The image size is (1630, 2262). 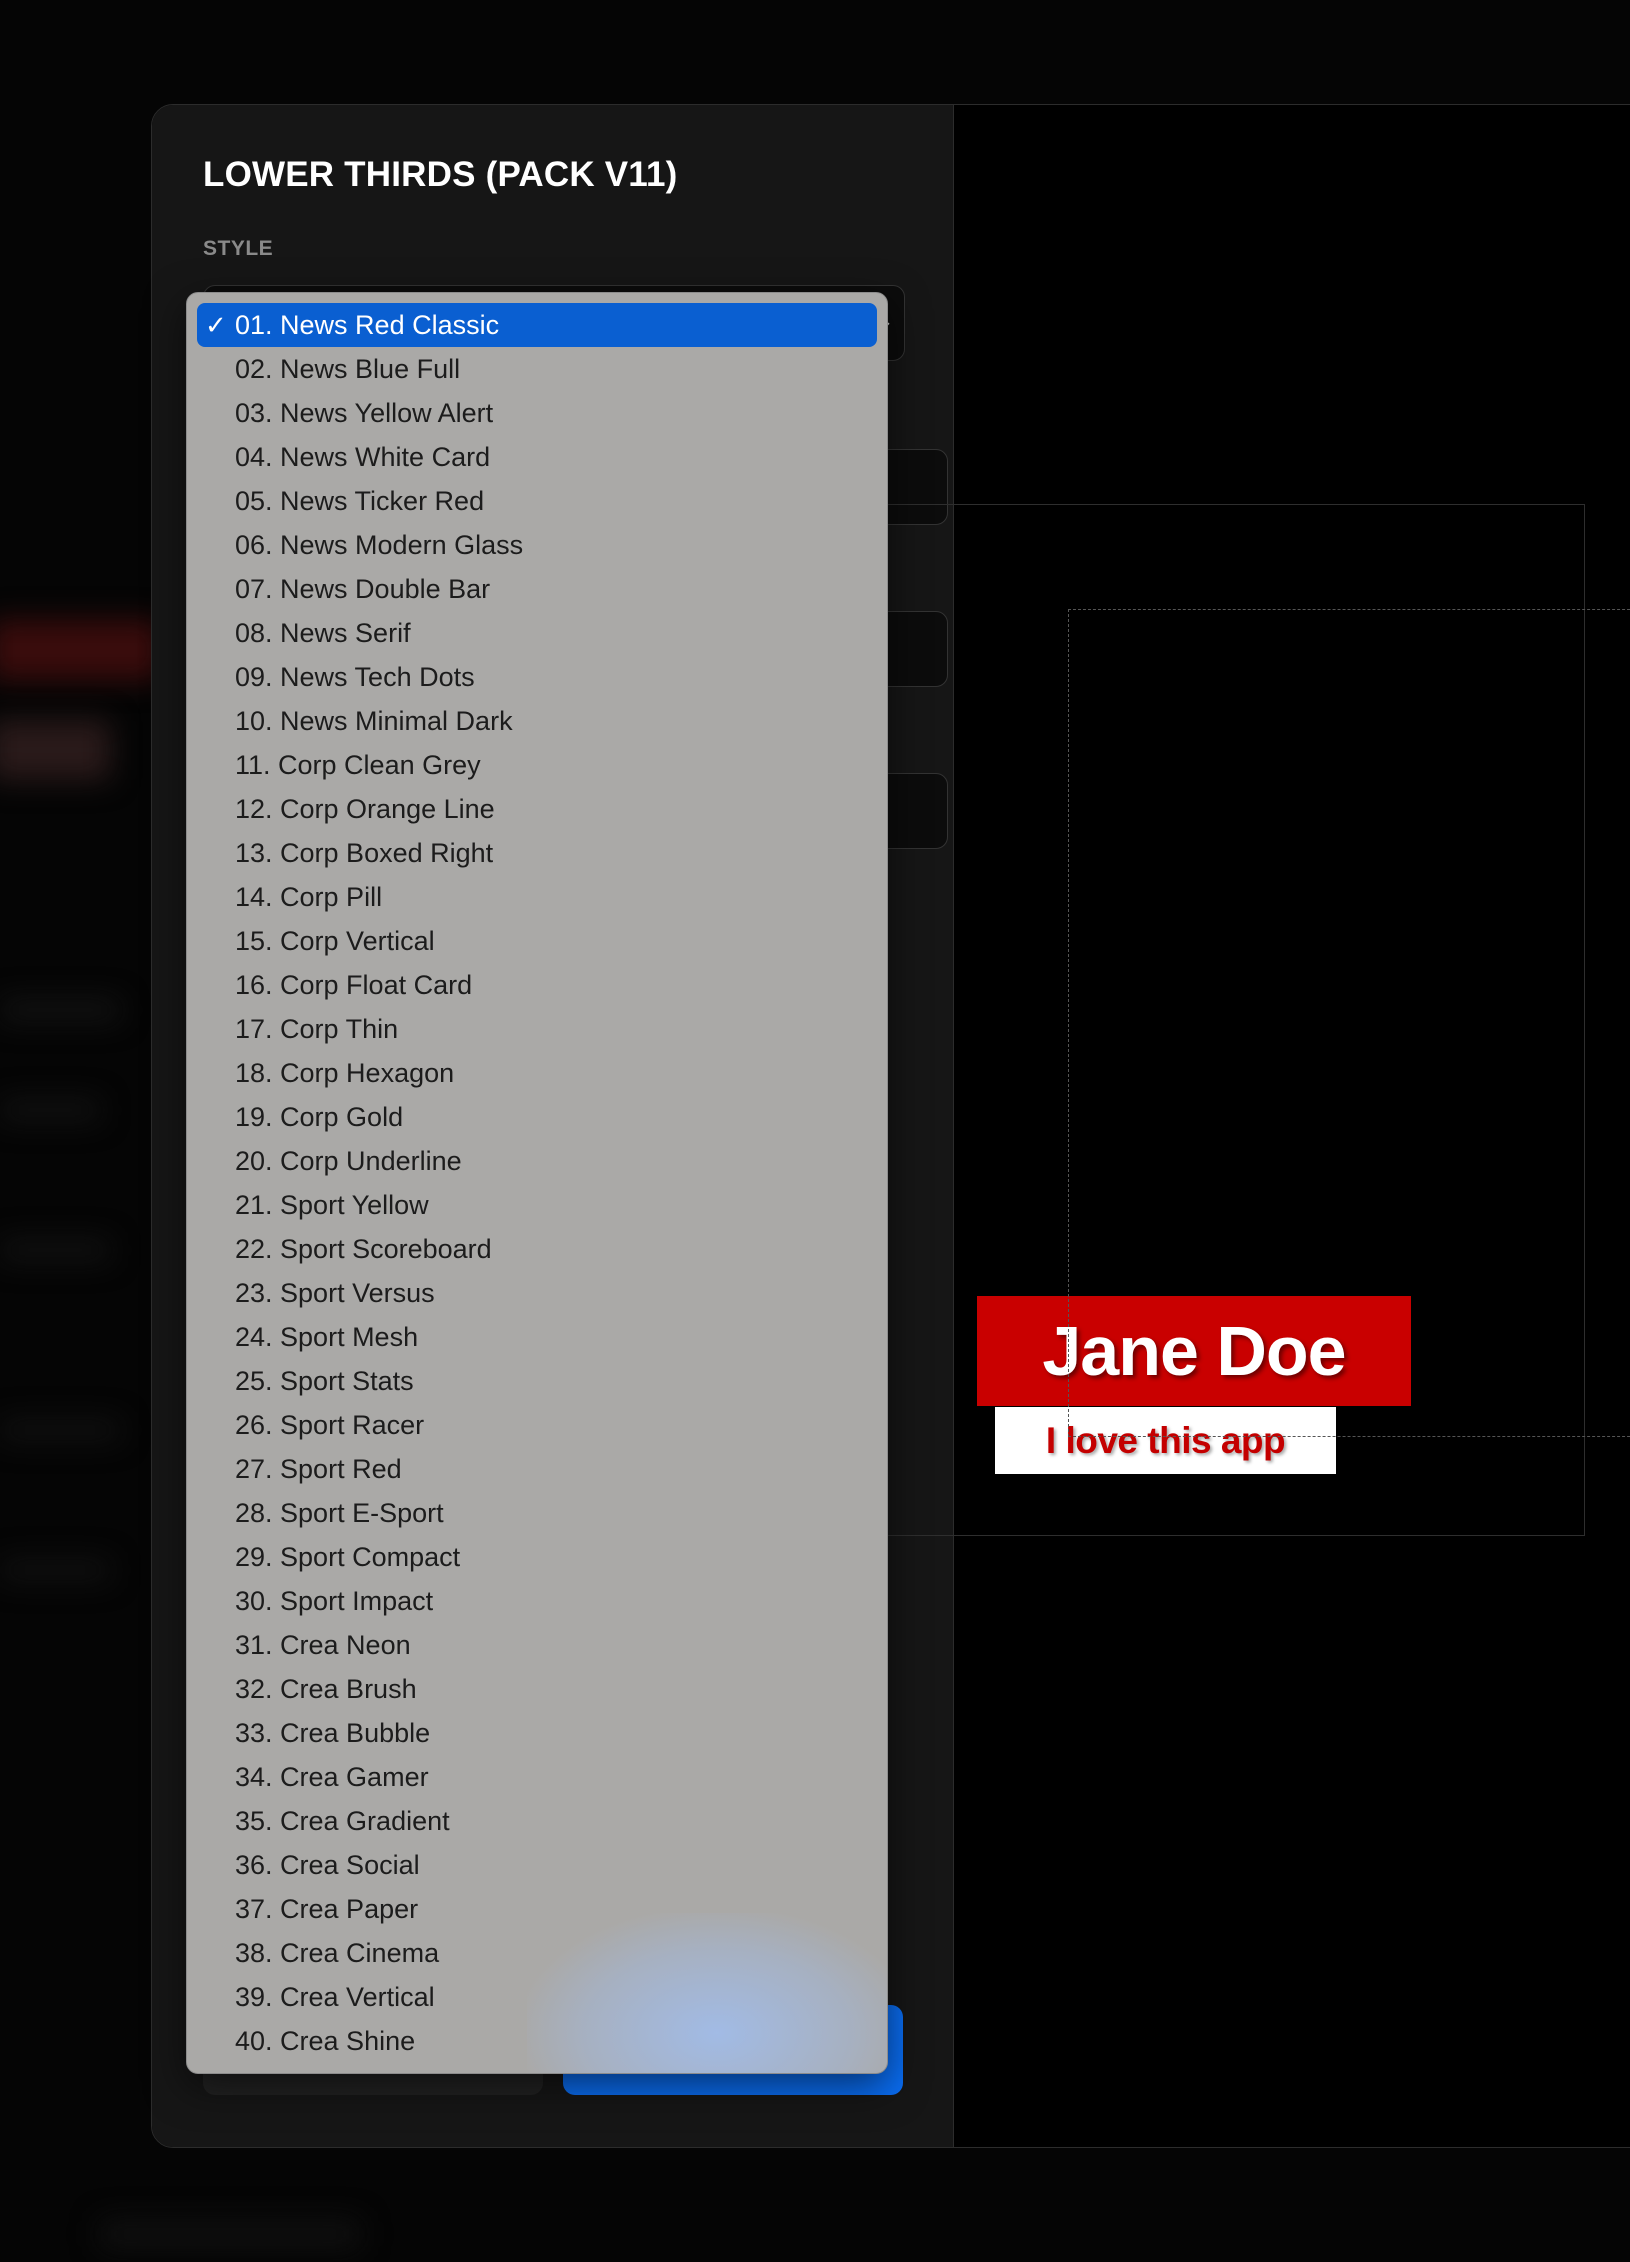 What do you see at coordinates (537, 633) in the screenshot?
I see `style-option: 08. News Serif` at bounding box center [537, 633].